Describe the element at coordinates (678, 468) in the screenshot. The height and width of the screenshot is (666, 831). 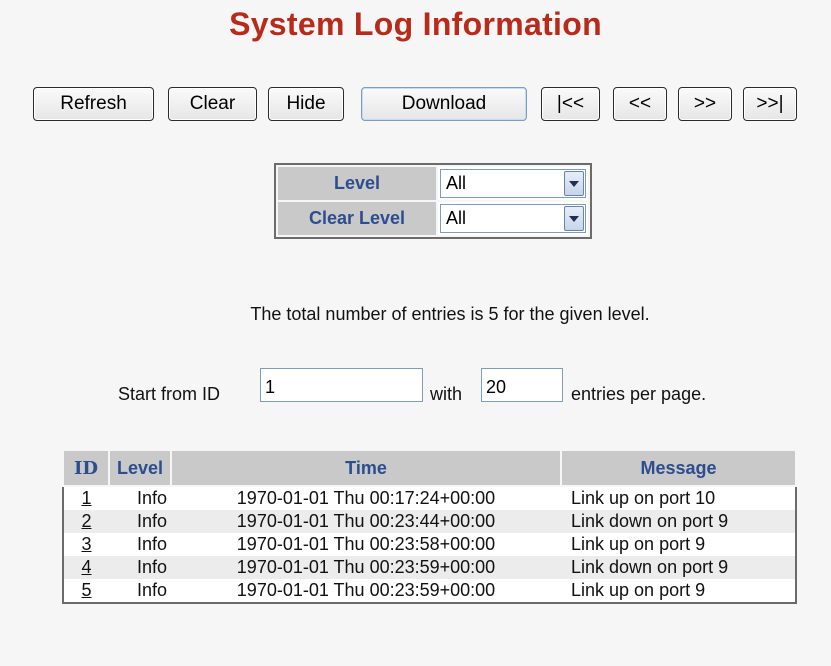
I see `column-header-message: Message` at that location.